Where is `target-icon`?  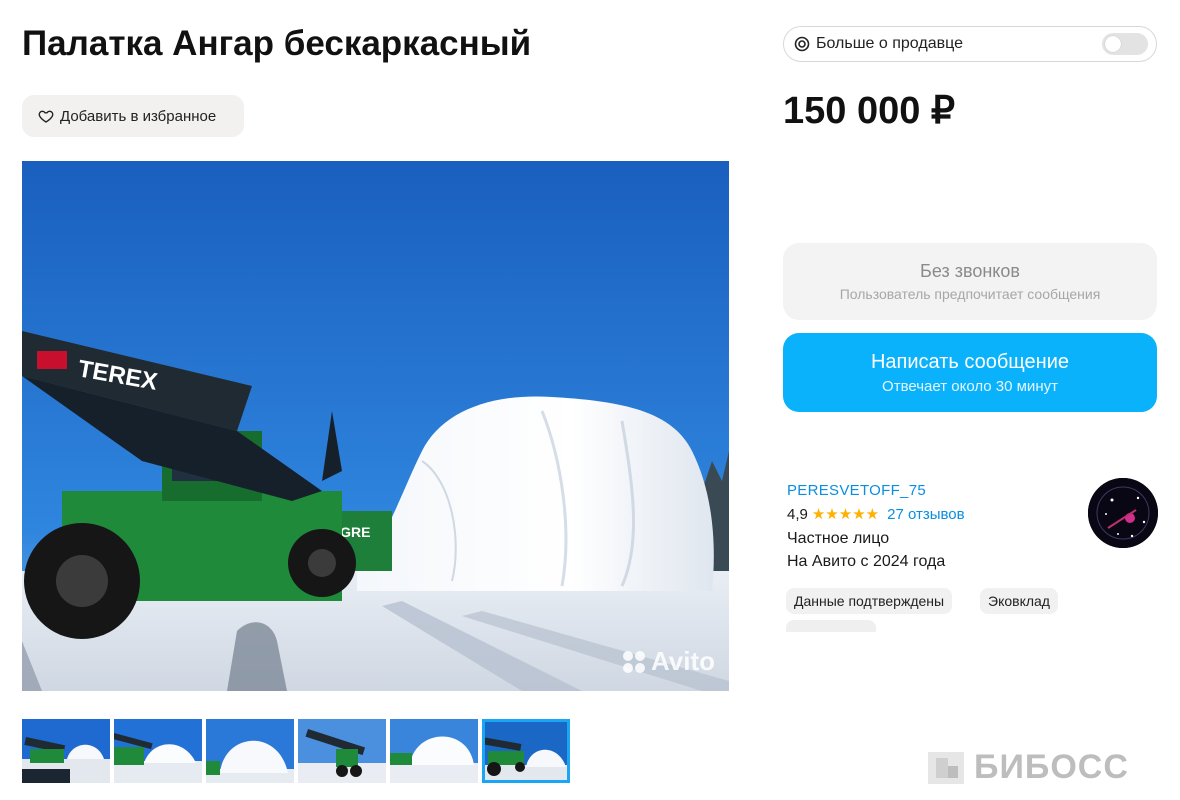 target-icon is located at coordinates (802, 44).